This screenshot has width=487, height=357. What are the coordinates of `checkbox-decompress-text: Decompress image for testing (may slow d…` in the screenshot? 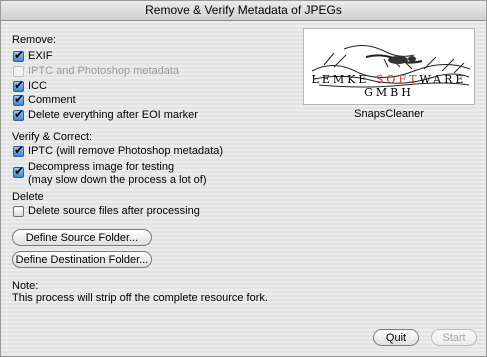 It's located at (117, 174).